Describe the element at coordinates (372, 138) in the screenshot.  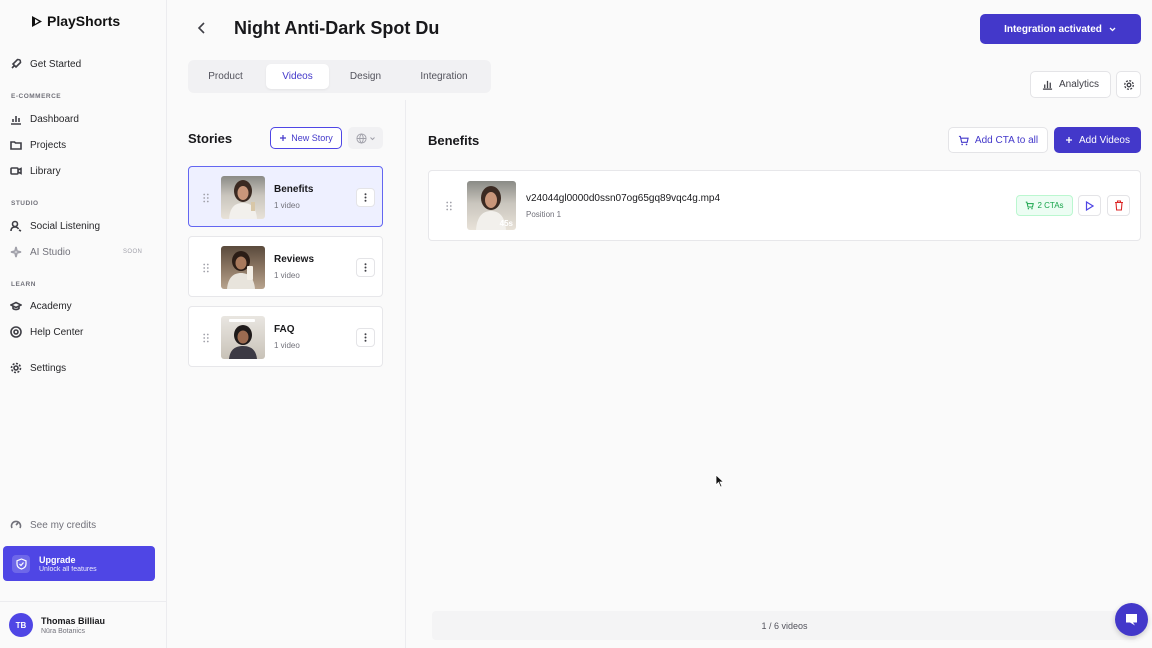
I see `chevron-down-icon` at that location.